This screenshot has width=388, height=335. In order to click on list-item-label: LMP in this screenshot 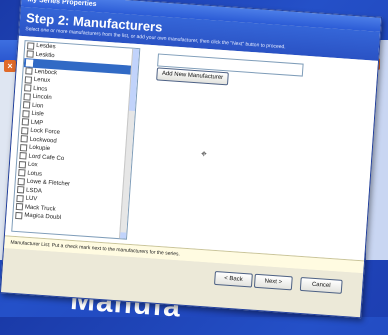, I will do `click(37, 123)`.